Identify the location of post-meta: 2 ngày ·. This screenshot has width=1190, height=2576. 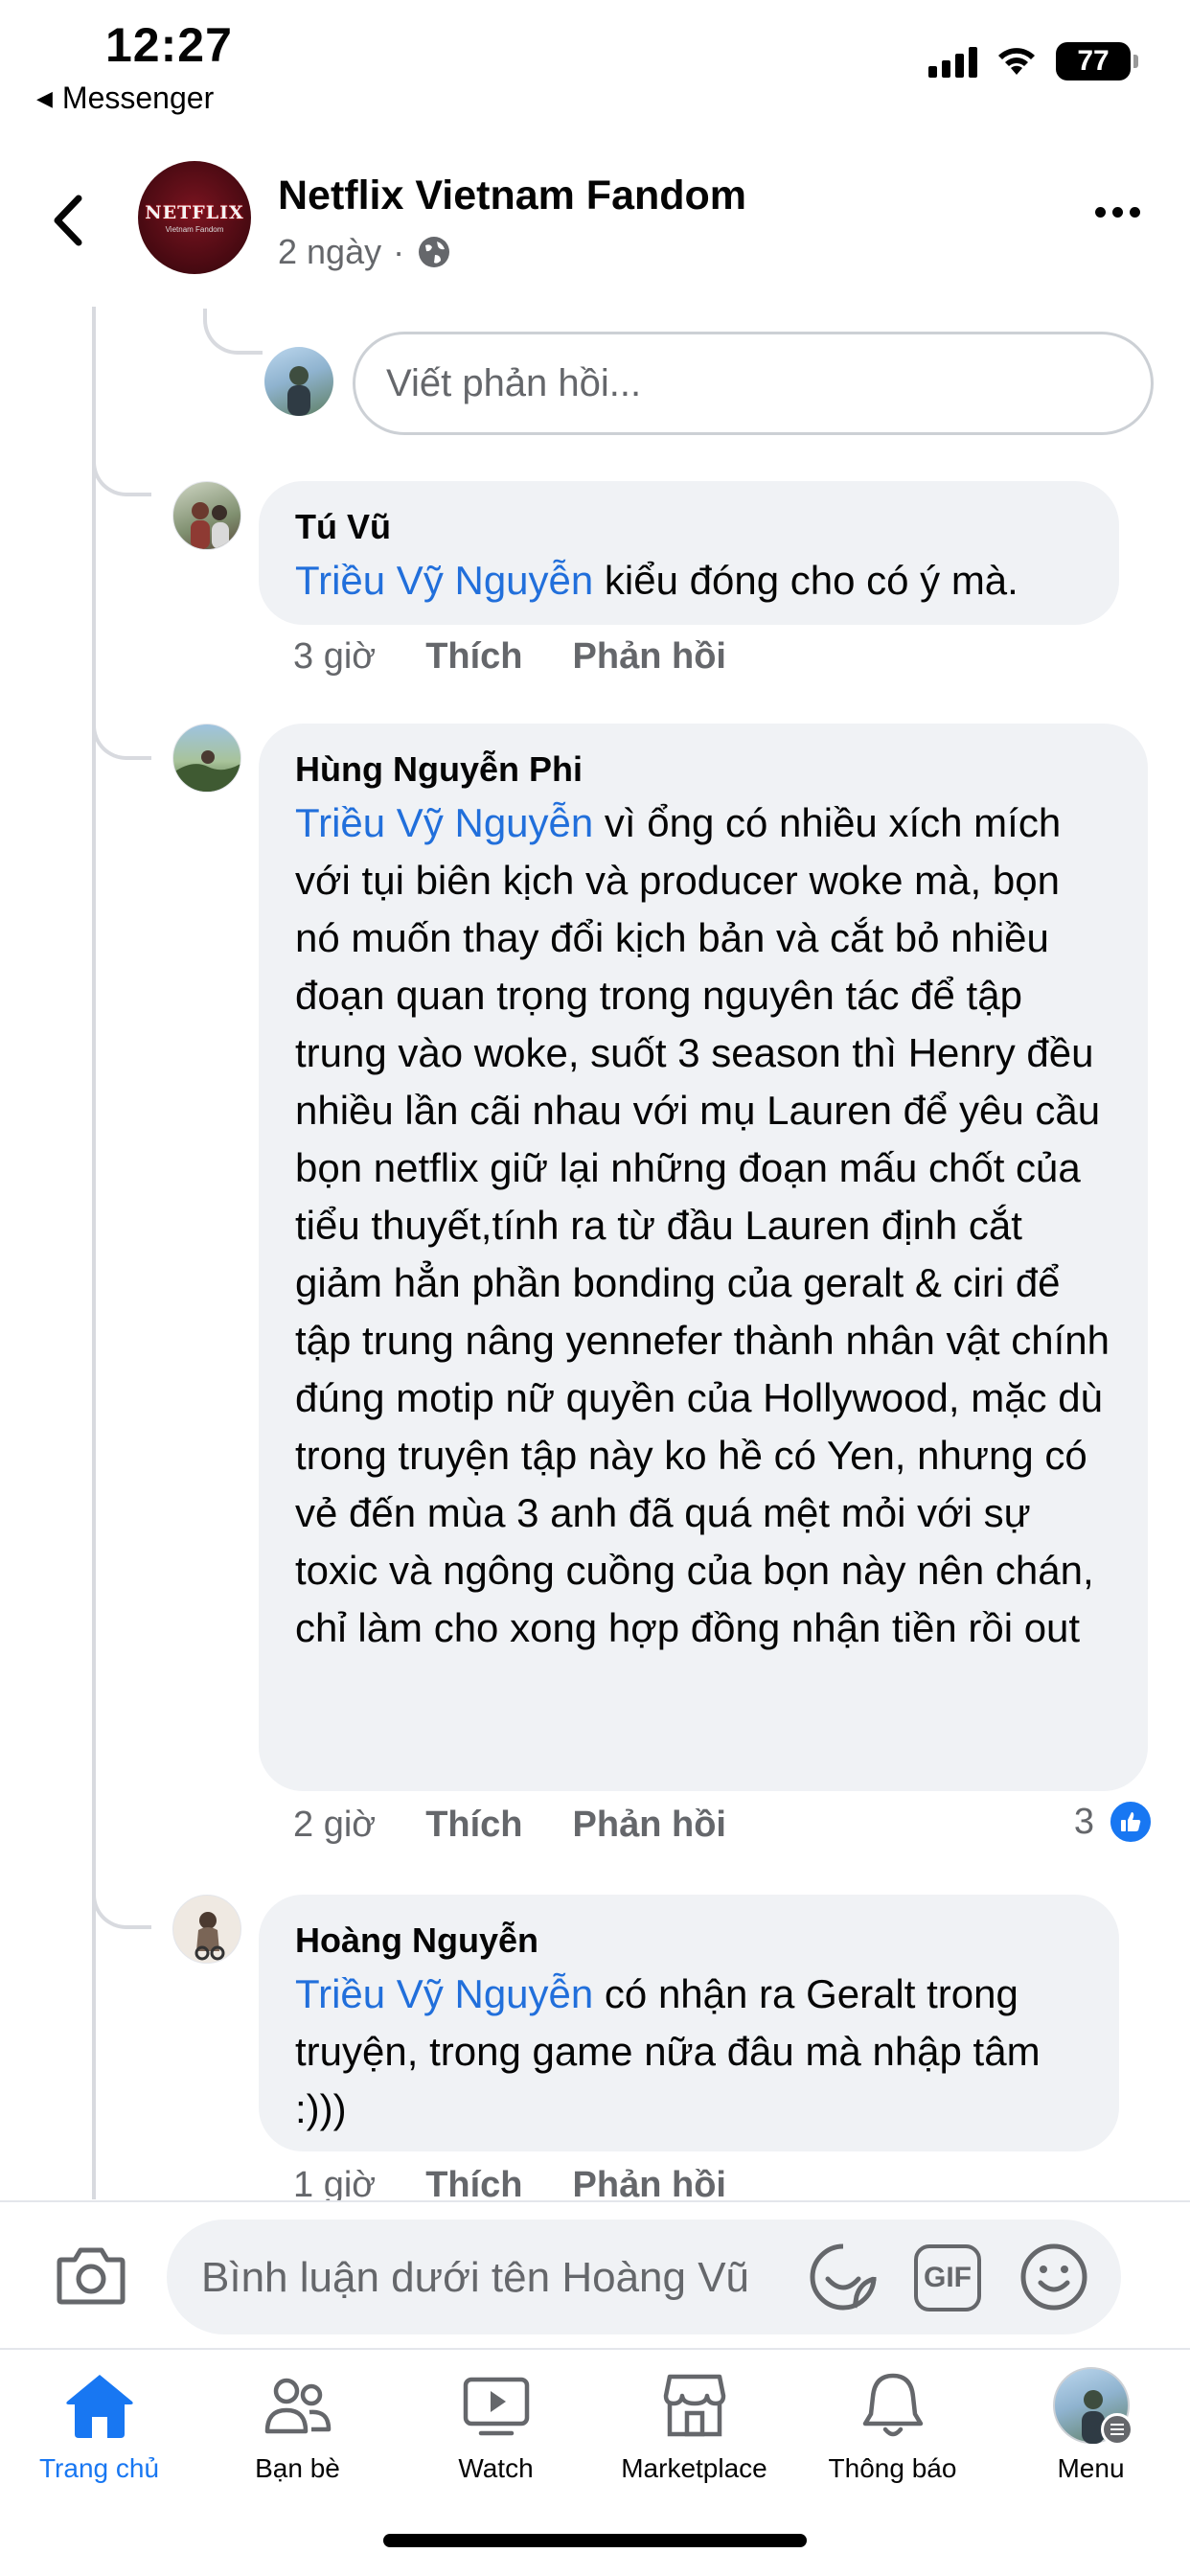
(365, 252).